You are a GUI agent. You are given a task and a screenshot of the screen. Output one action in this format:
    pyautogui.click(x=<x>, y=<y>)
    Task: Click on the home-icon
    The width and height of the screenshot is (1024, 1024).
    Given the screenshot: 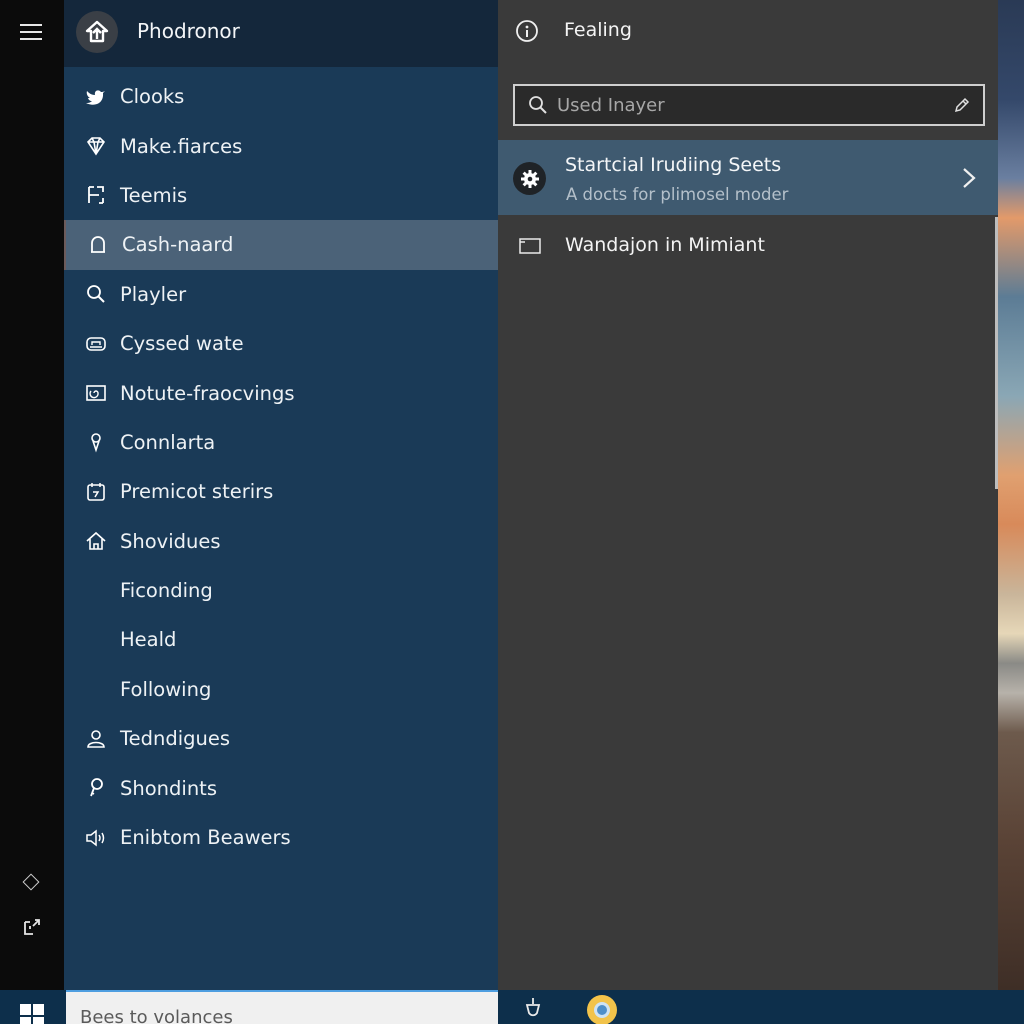 What is the action you would take?
    pyautogui.click(x=96, y=541)
    